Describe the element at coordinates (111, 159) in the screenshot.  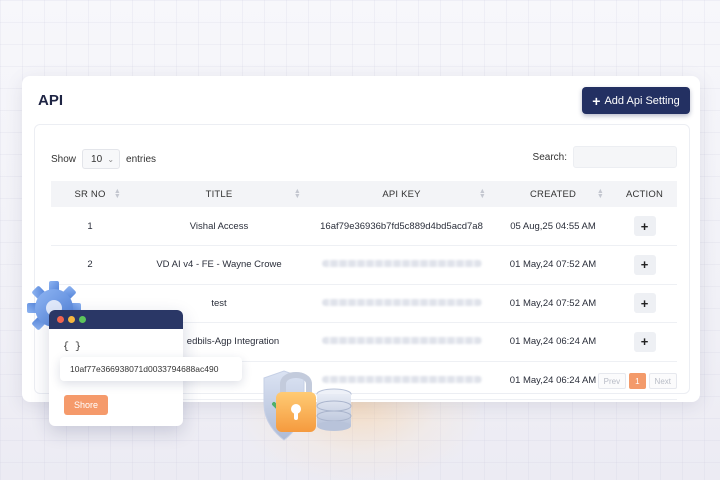
I see `chevron-down-icon: ⌄` at that location.